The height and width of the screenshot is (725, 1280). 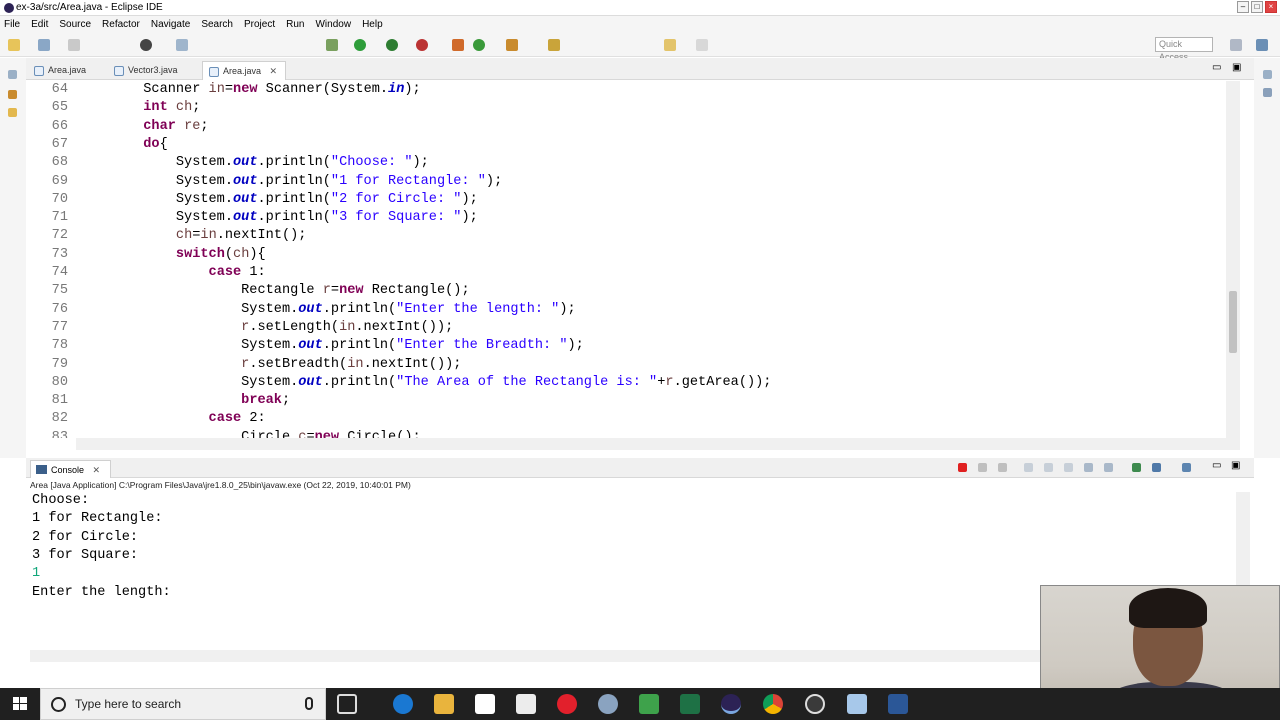 I want to click on step-icon, so click(x=332, y=45).